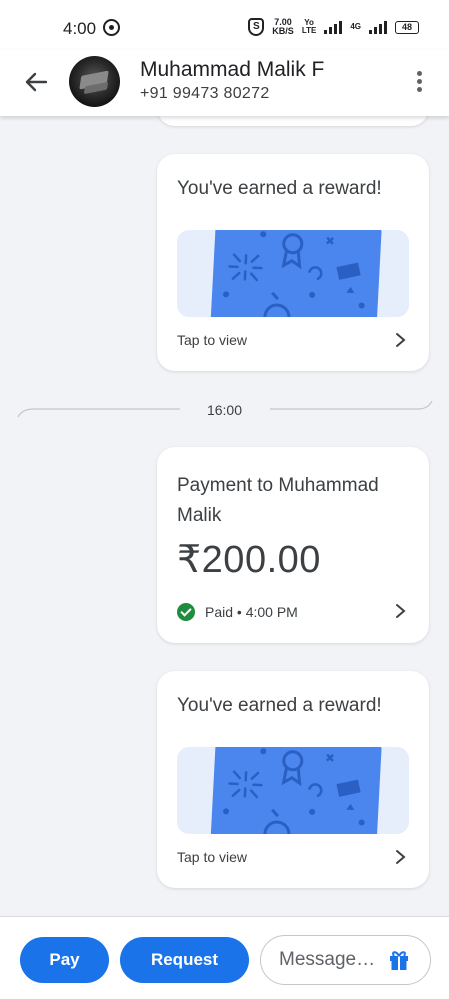 This screenshot has width=449, height=999. Describe the element at coordinates (355, 26) in the screenshot. I see `network-type-label: 4G` at that location.